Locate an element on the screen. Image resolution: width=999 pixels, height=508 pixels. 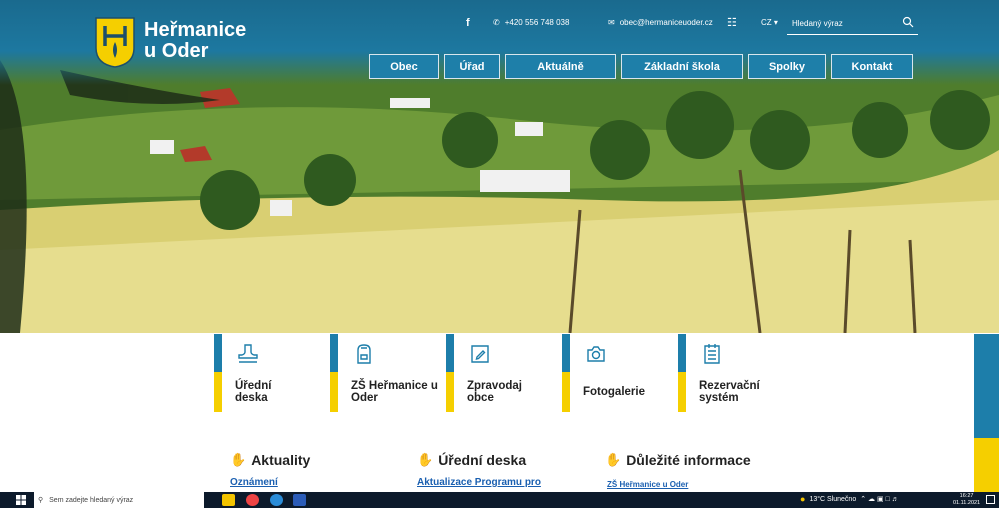
tile-label: Zpravodaj obce is located at coordinates (494, 392).